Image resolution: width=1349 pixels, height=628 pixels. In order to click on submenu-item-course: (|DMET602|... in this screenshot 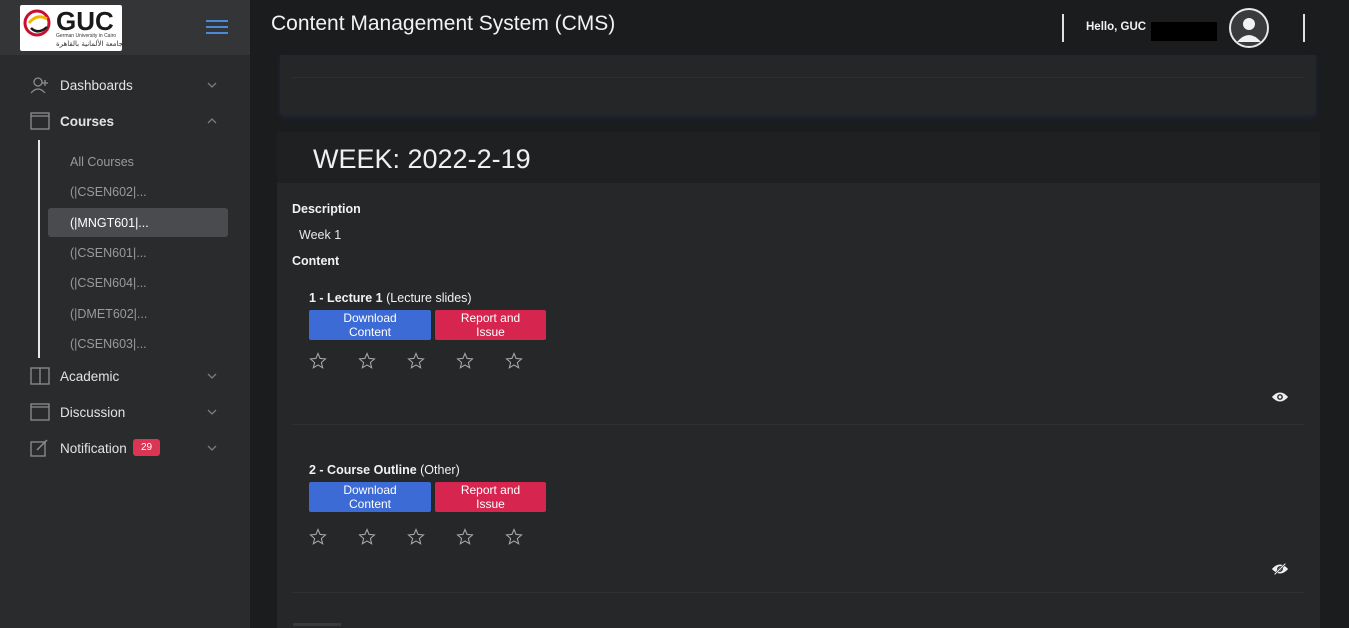, I will do `click(138, 313)`.